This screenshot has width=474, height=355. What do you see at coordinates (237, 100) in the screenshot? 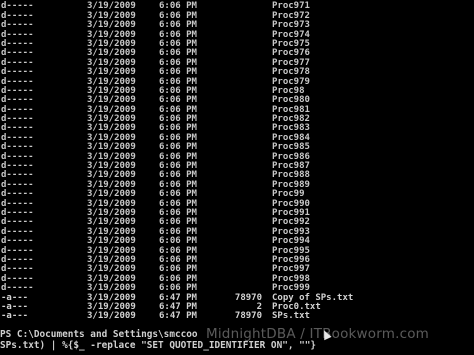
I see `listing-row: d----- 3/19/2009 6:06 PM Proc980` at bounding box center [237, 100].